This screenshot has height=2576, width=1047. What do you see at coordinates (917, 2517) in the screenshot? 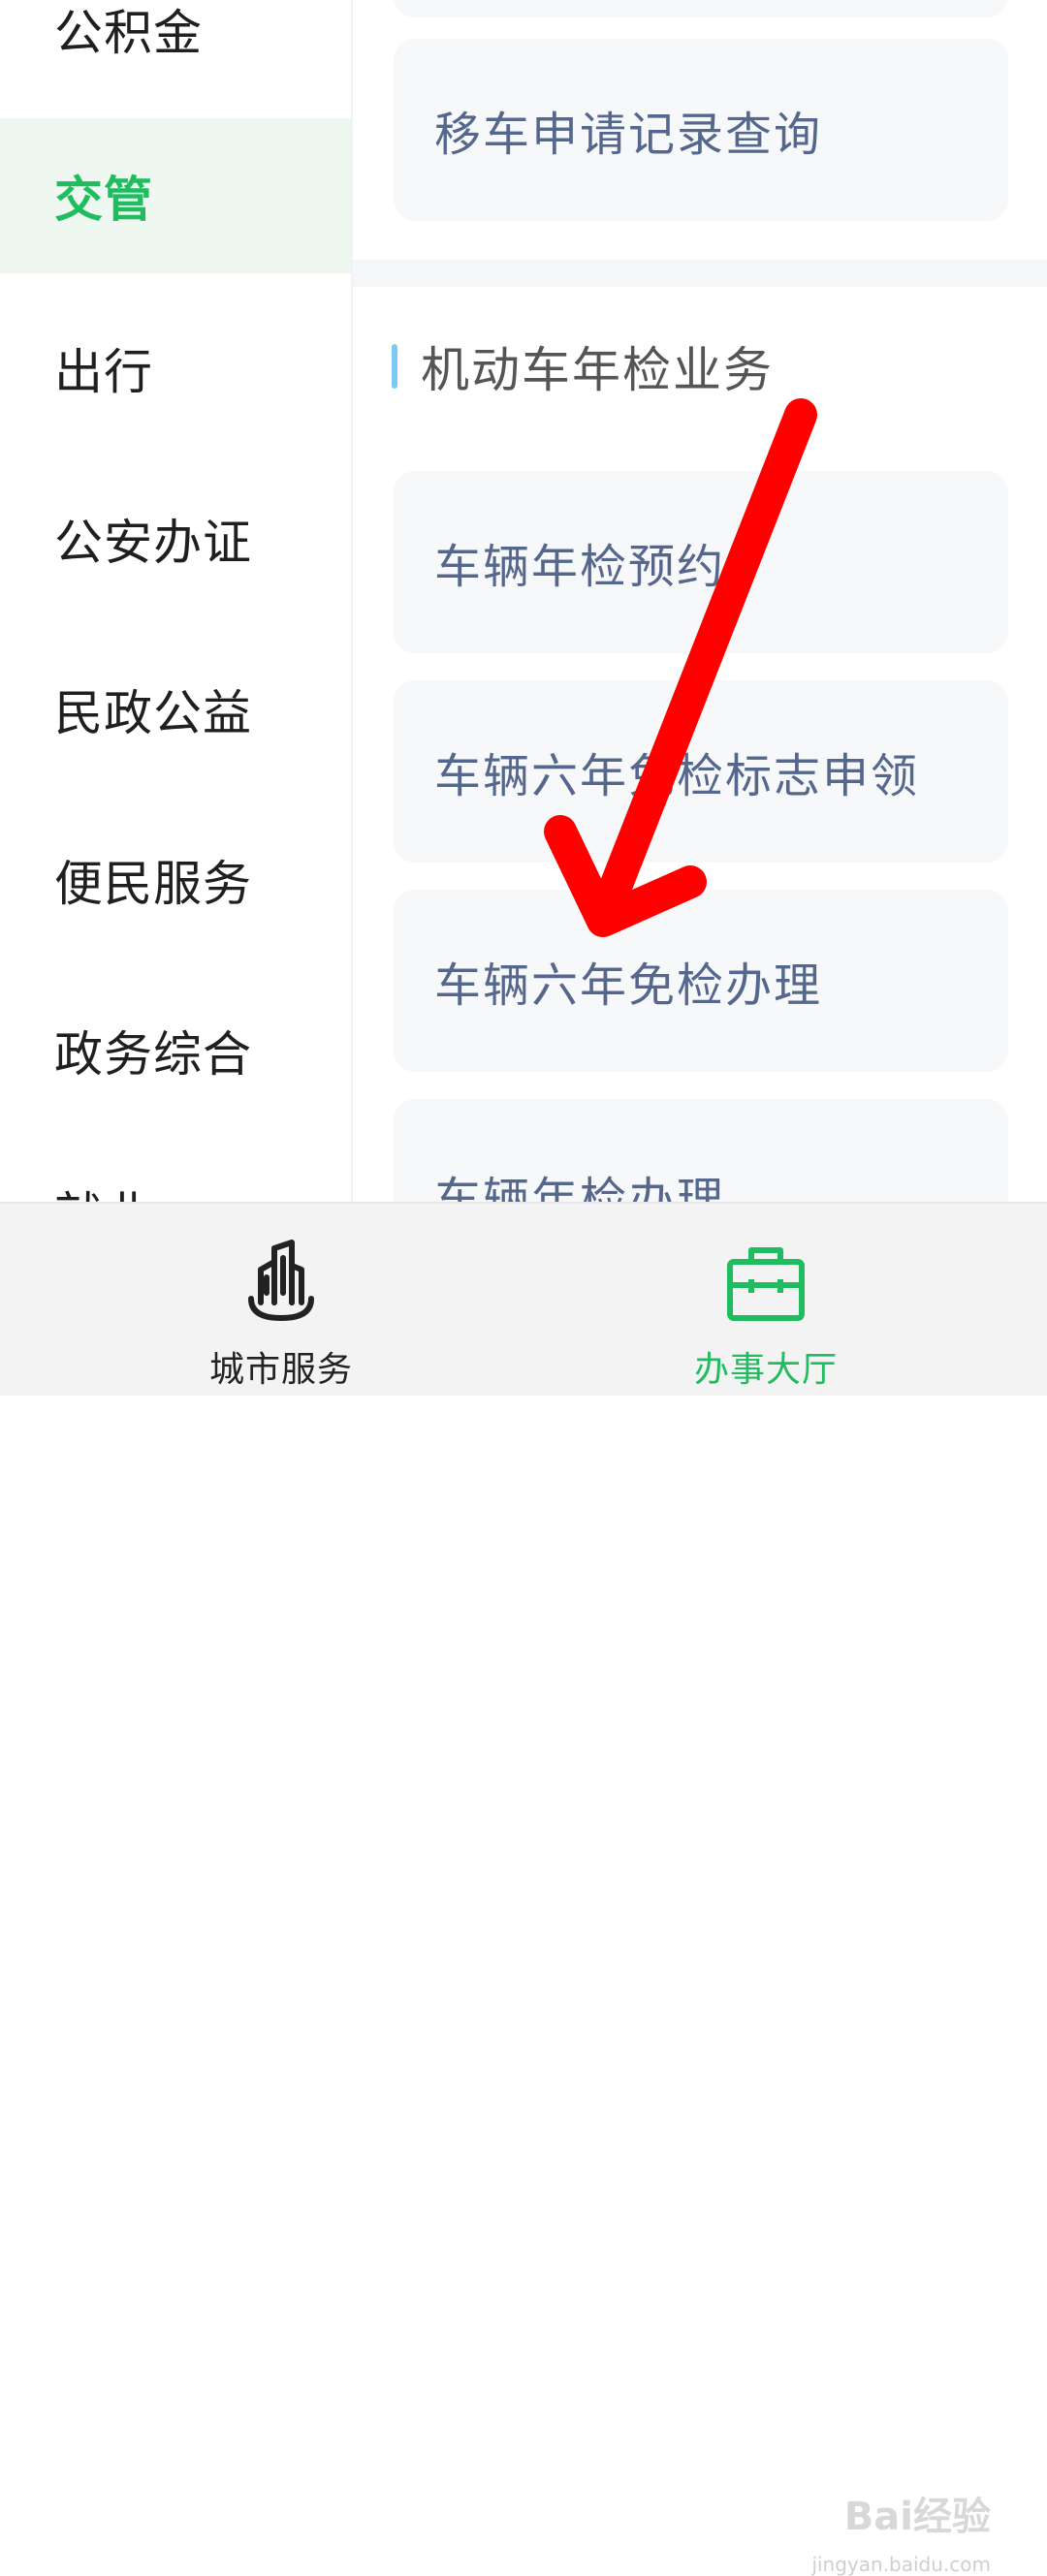
I see `watermark-logo: Bai经验` at bounding box center [917, 2517].